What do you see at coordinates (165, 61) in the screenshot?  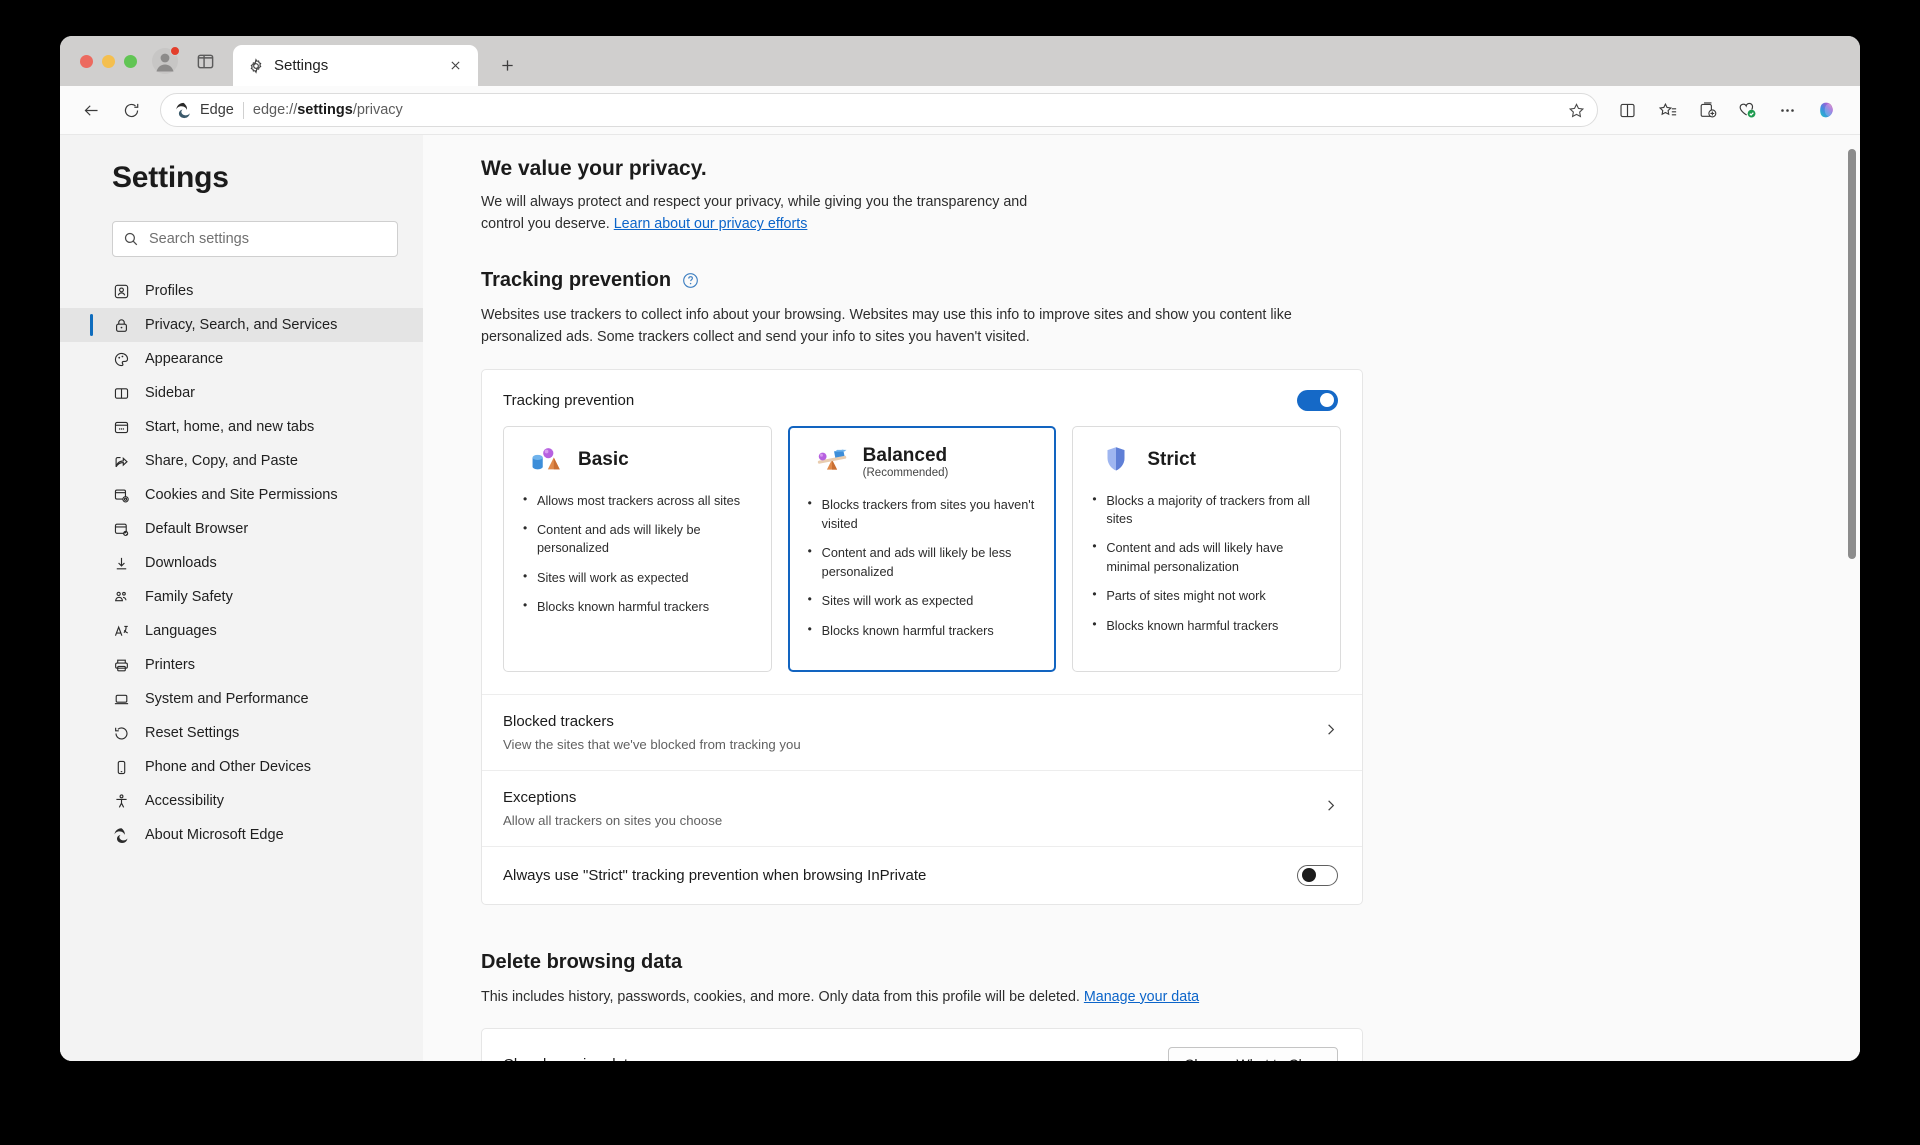 I see `profile-avatar` at bounding box center [165, 61].